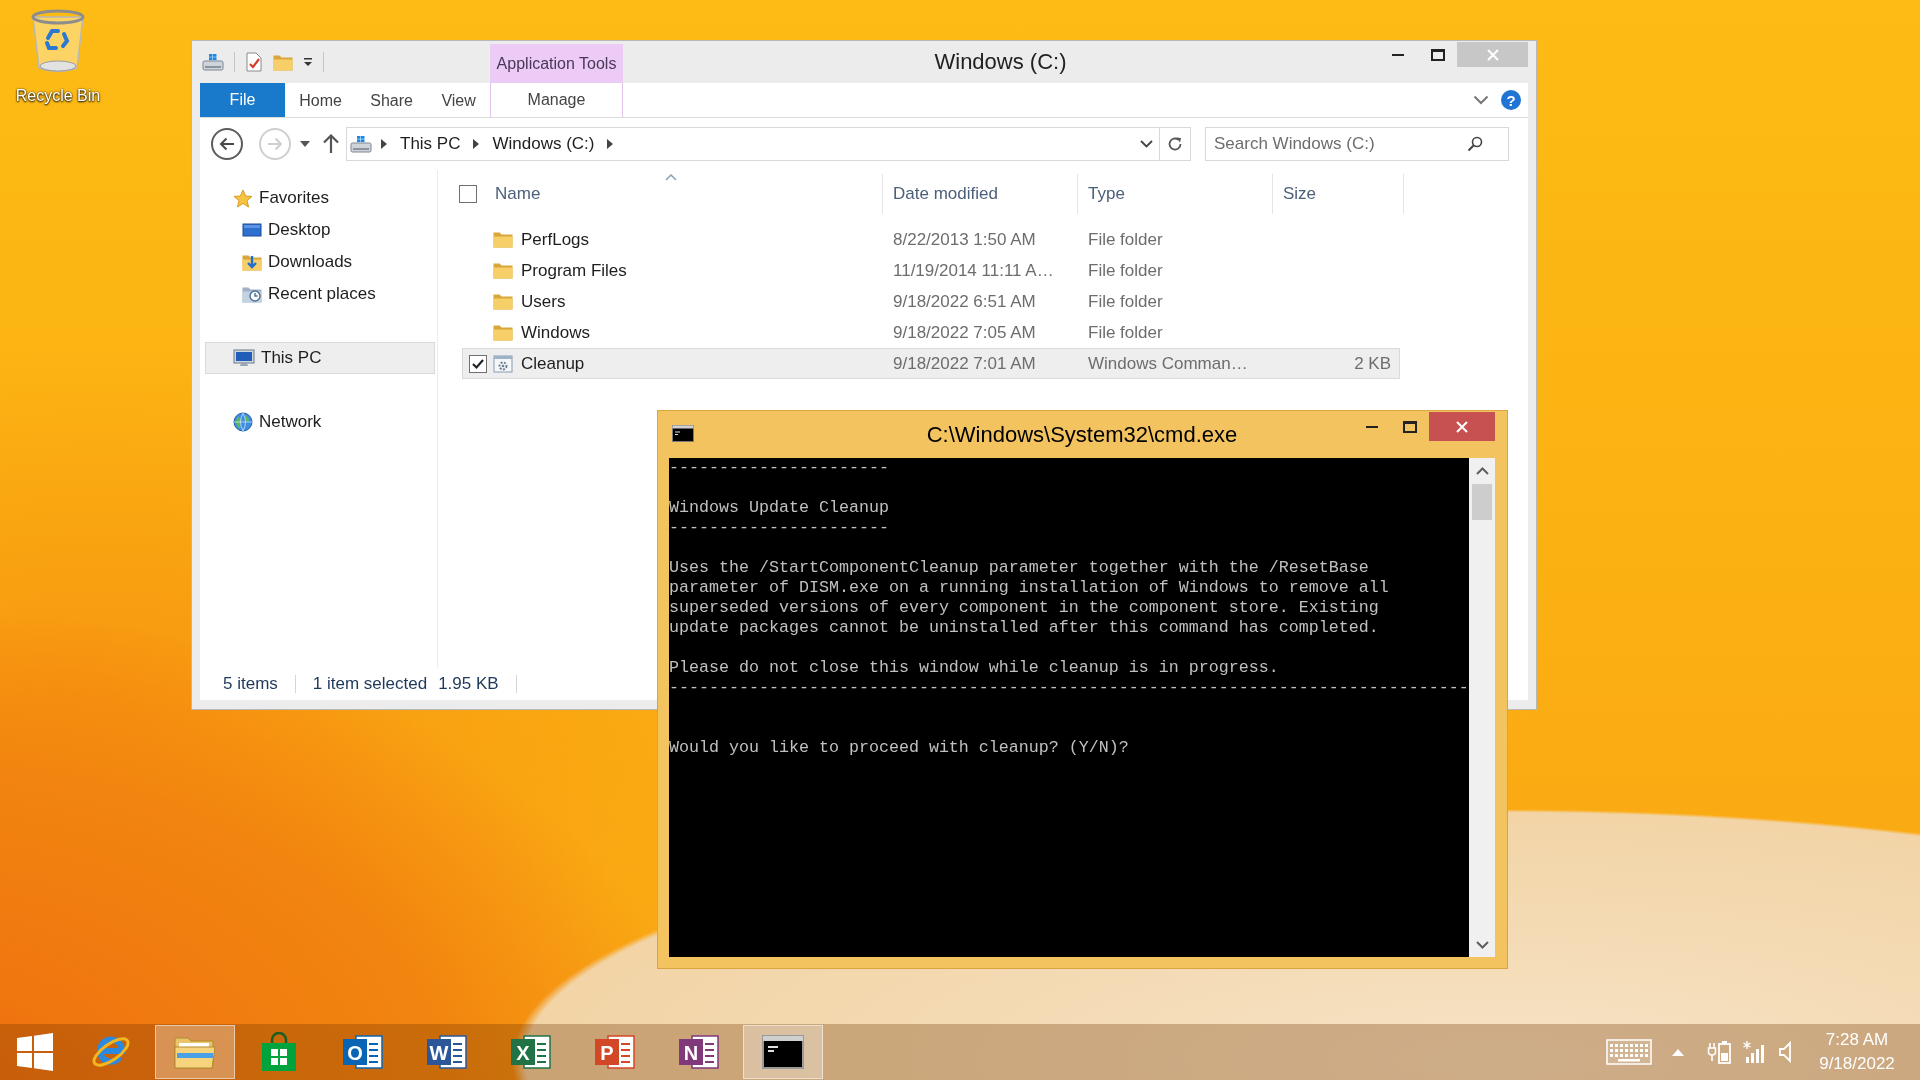 The height and width of the screenshot is (1080, 1920). I want to click on close-button, so click(1462, 426).